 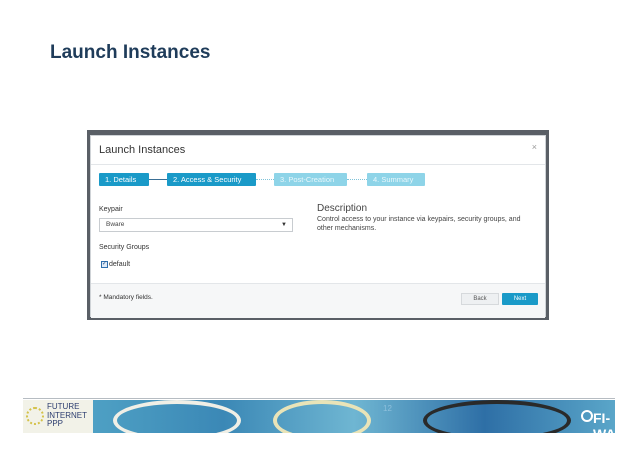 I want to click on keypair-selected-value: Bware, so click(x=115, y=224).